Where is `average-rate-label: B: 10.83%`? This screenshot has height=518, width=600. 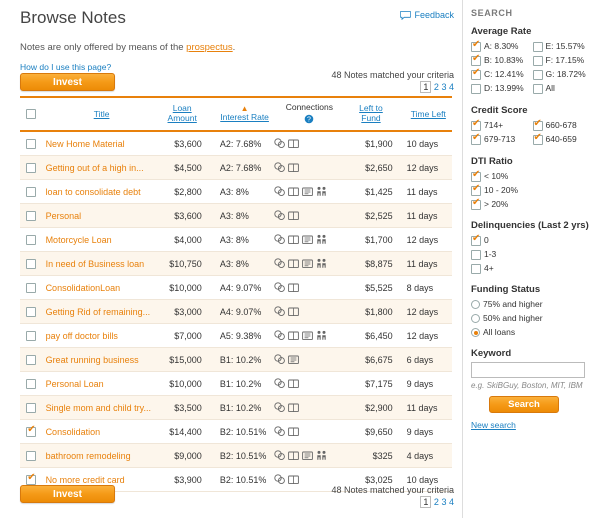
average-rate-label: B: 10.83% is located at coordinates (503, 60).